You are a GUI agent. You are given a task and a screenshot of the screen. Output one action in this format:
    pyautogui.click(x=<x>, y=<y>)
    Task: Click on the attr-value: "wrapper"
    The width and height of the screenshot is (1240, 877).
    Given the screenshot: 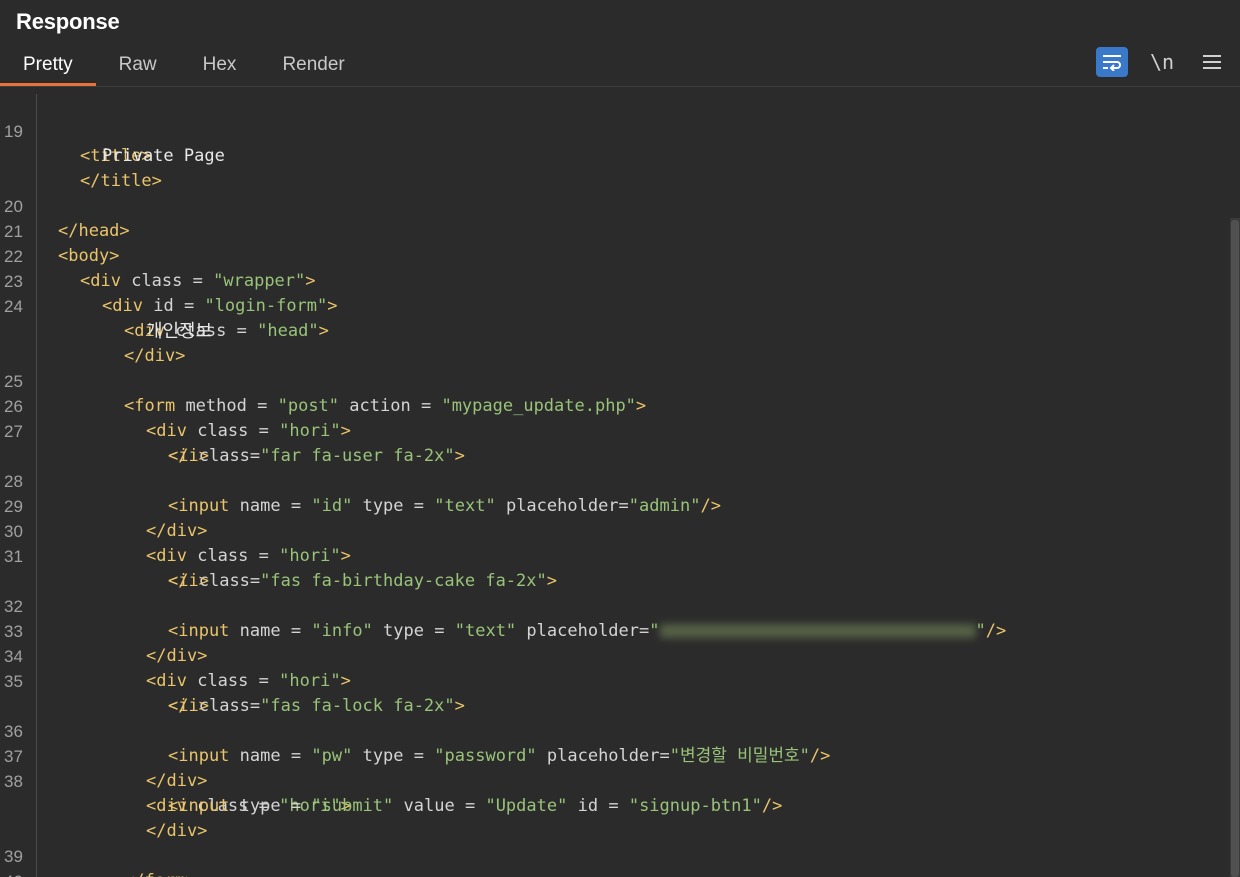 What is the action you would take?
    pyautogui.click(x=259, y=281)
    